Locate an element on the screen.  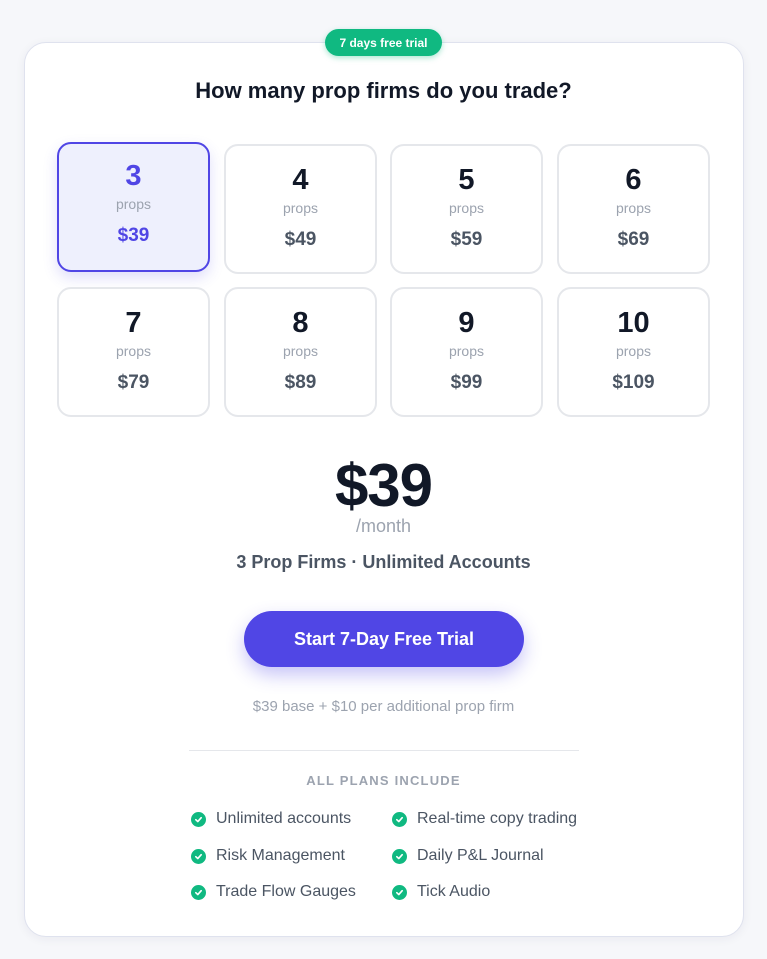
divider is located at coordinates (384, 750).